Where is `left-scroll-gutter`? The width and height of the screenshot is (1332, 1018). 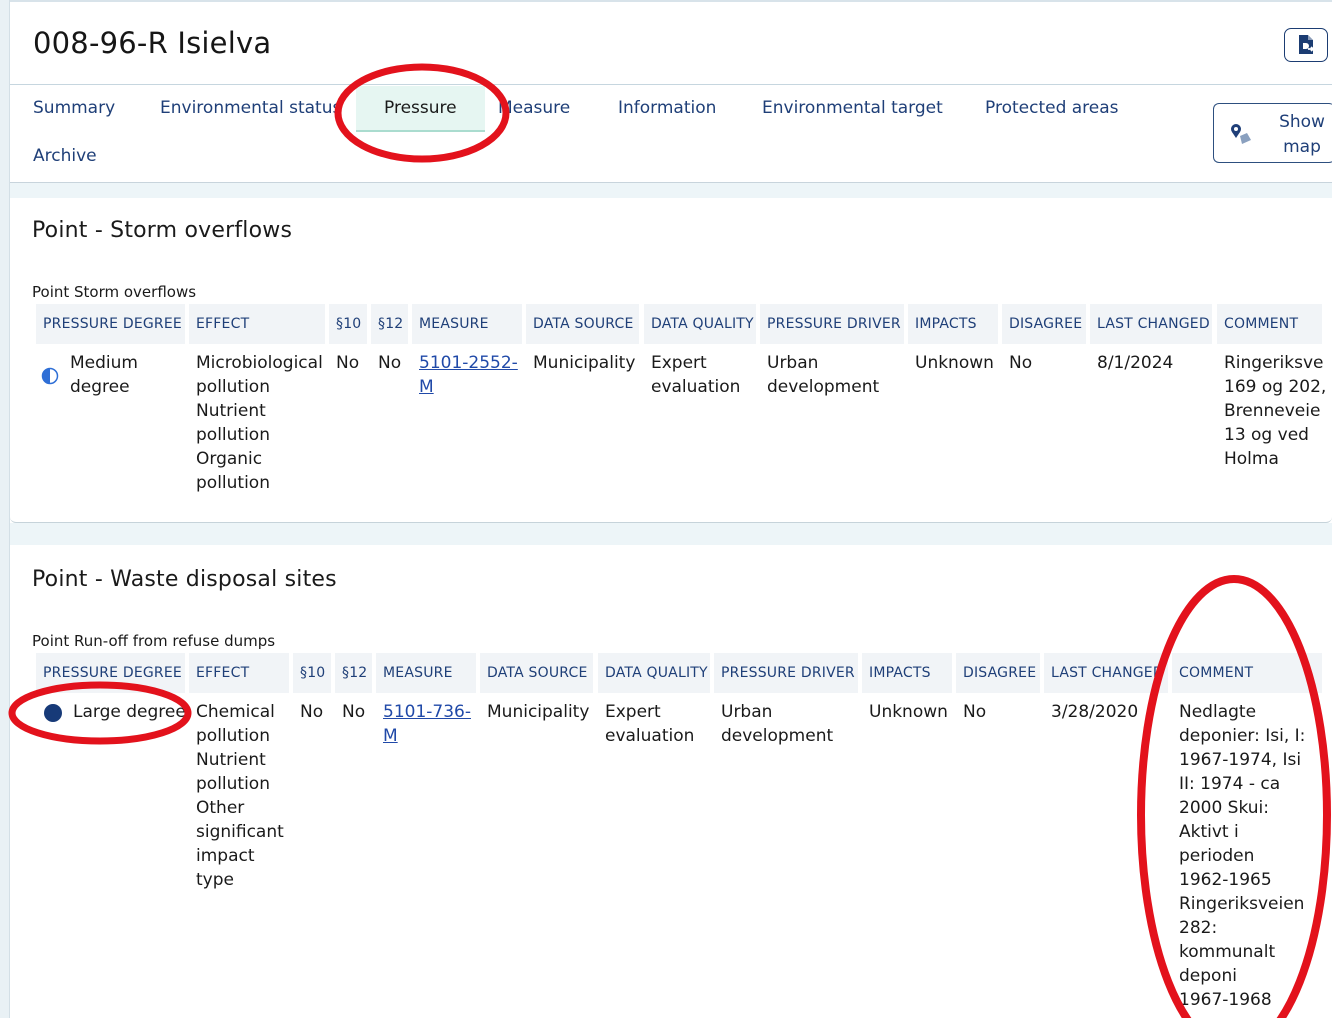
left-scroll-gutter is located at coordinates (5, 509).